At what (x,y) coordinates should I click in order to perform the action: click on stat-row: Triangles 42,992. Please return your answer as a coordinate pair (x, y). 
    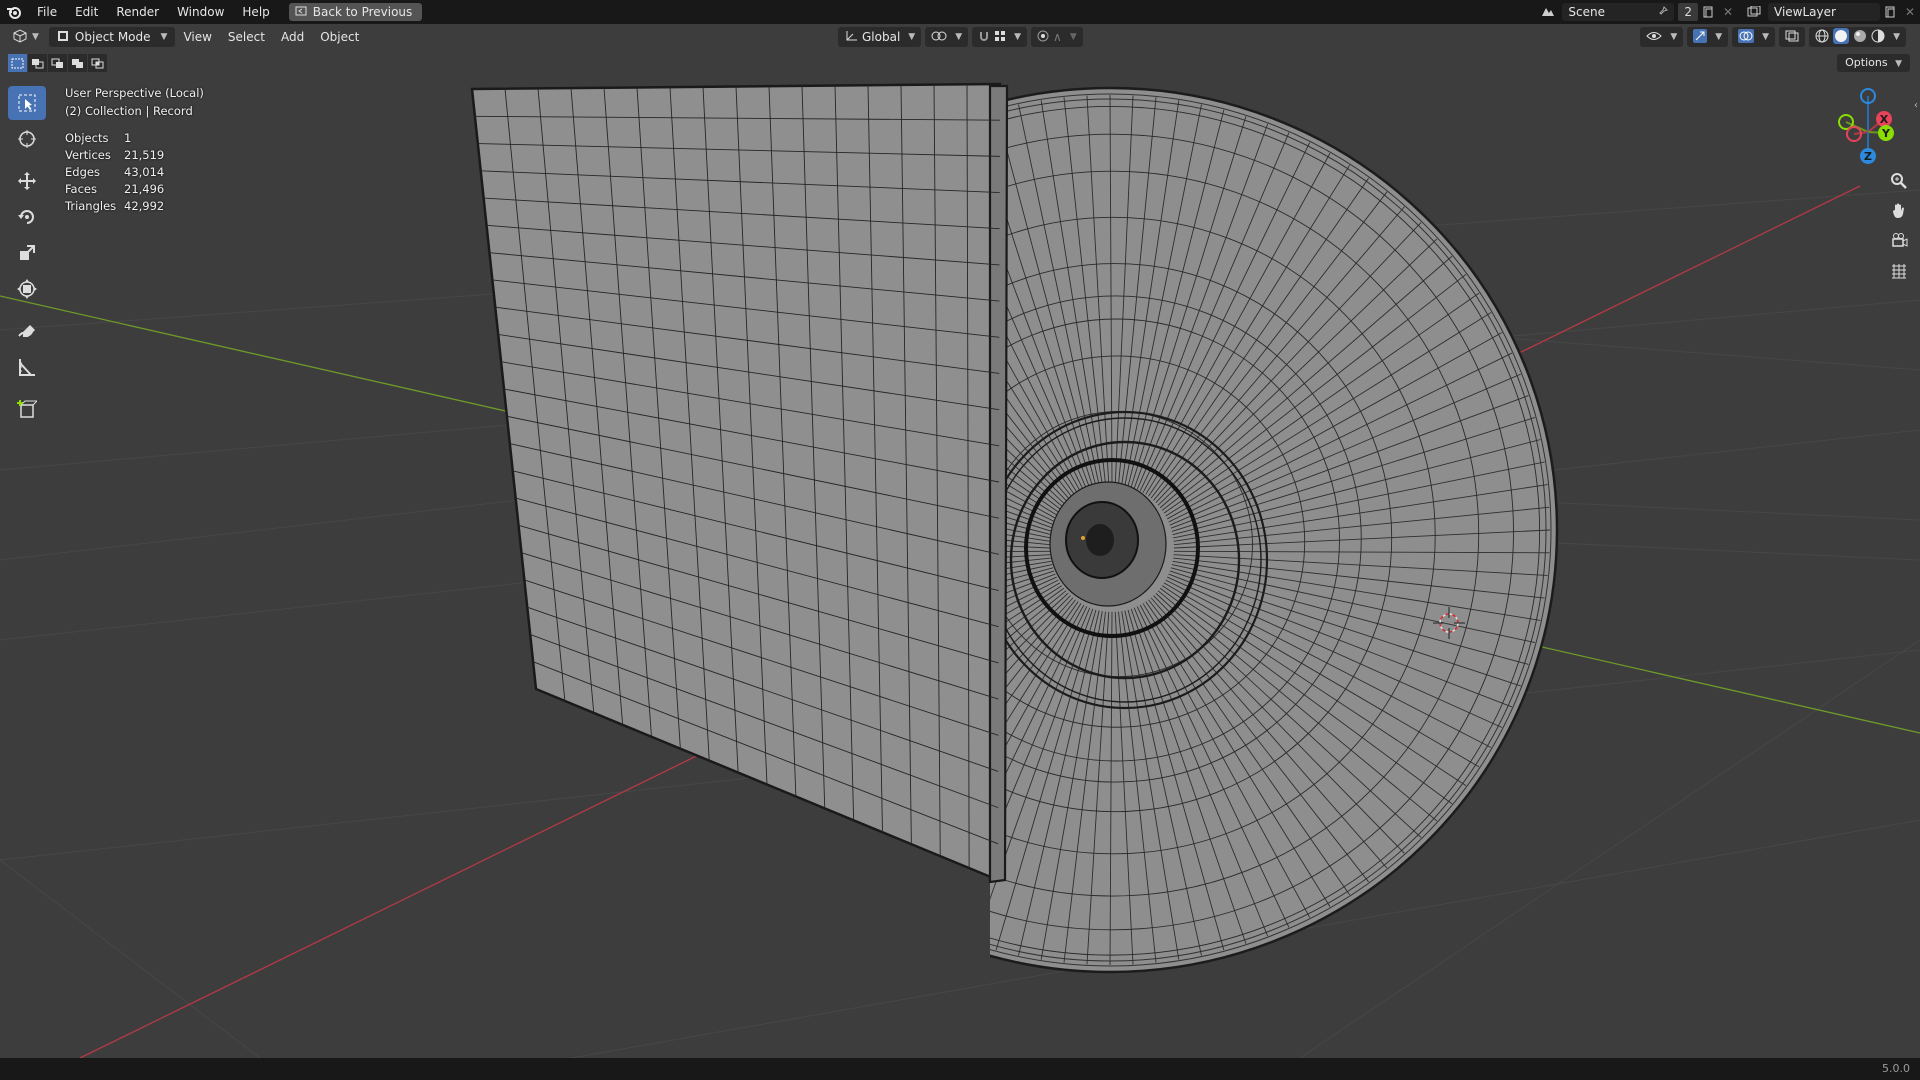
    Looking at the image, I should click on (114, 207).